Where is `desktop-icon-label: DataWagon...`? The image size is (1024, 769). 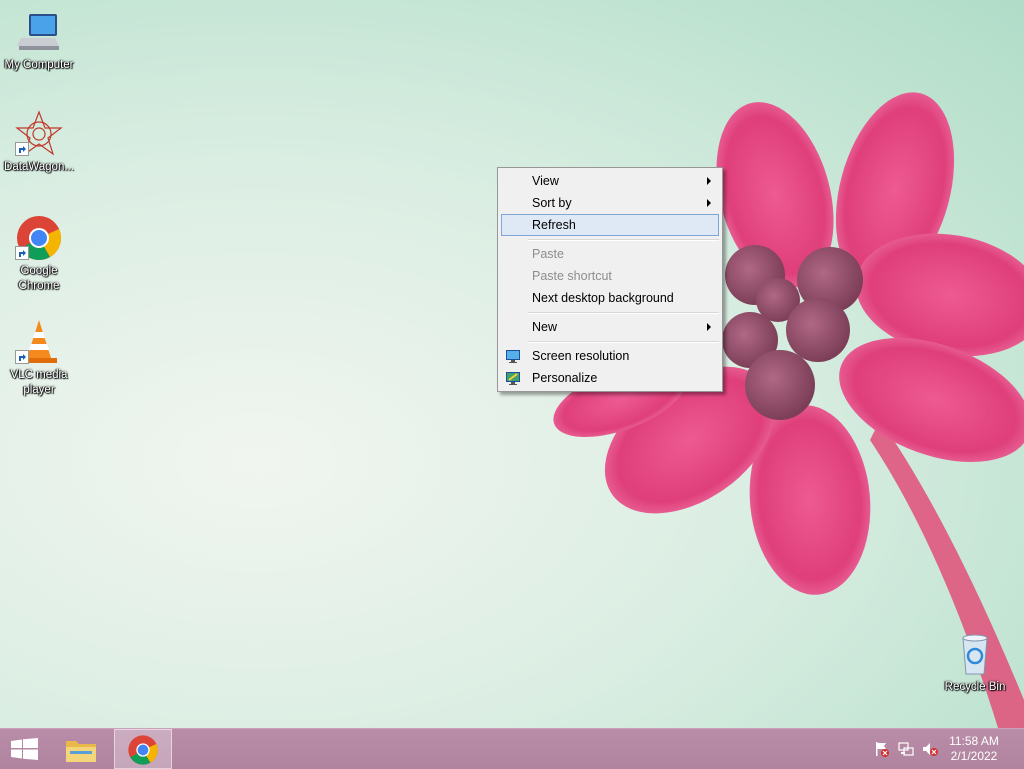 desktop-icon-label: DataWagon... is located at coordinates (39, 167).